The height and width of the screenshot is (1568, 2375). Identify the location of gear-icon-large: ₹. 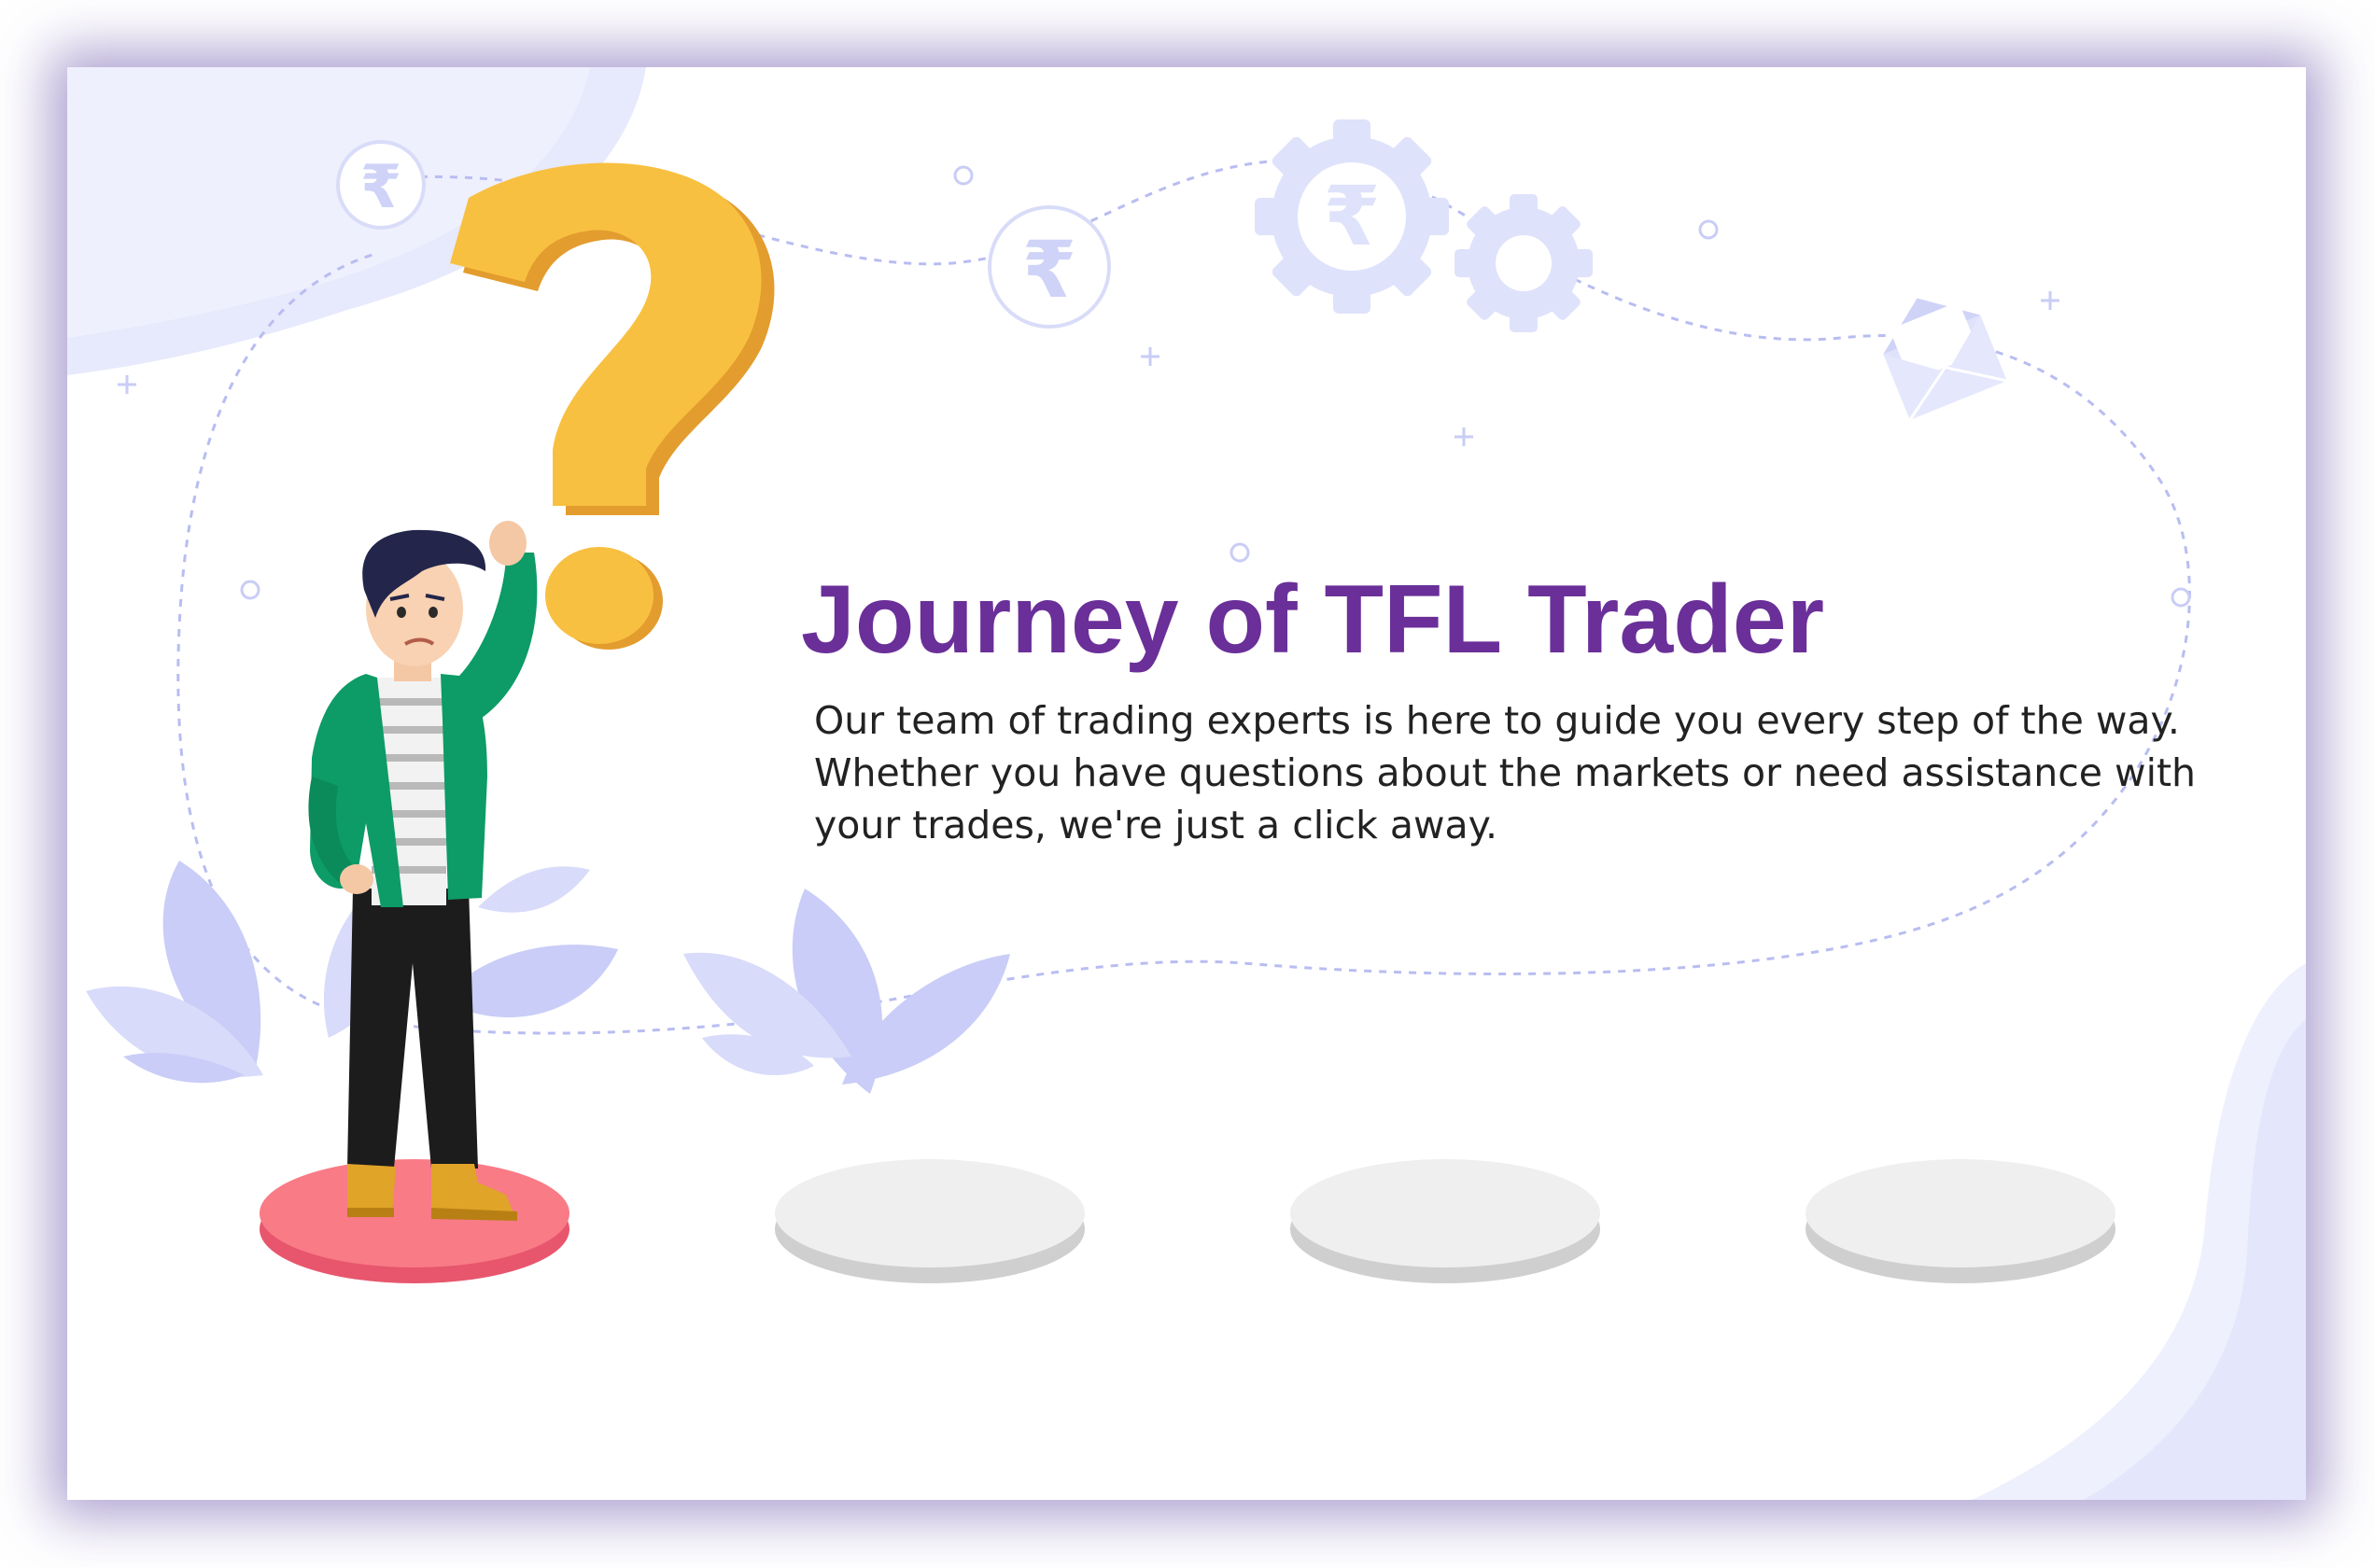
(1352, 216).